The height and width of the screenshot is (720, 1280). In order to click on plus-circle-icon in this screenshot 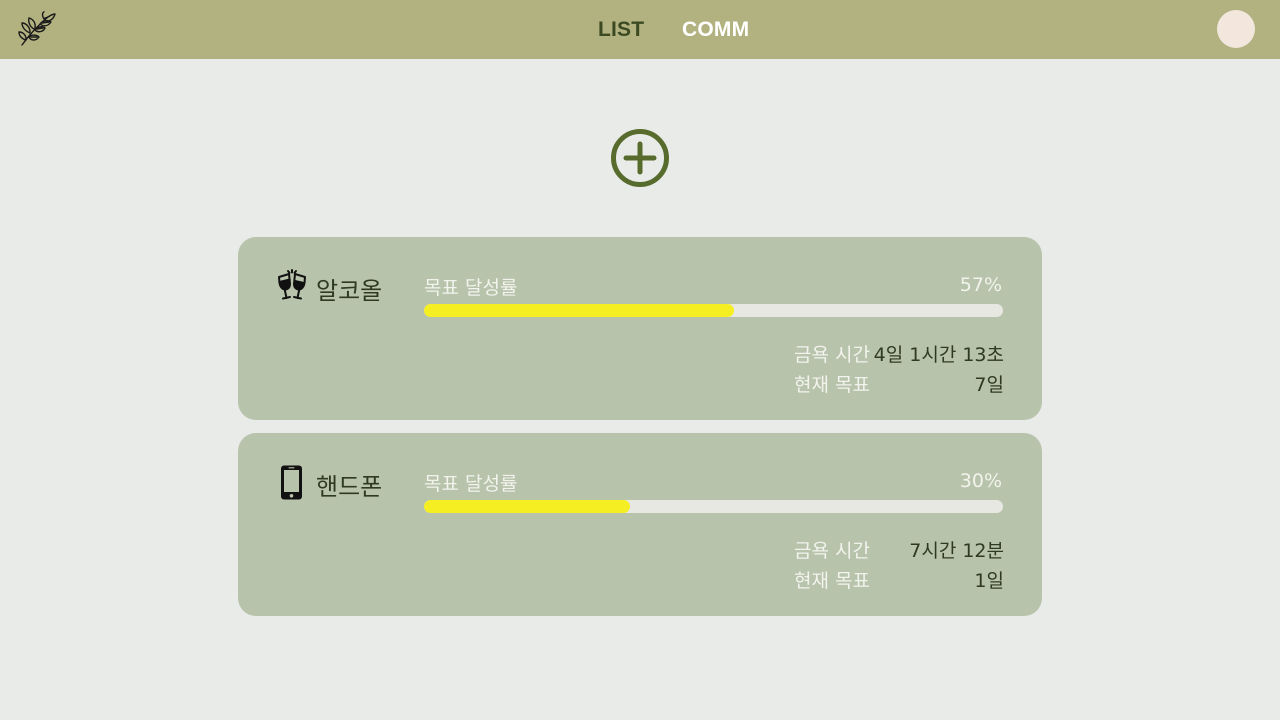, I will do `click(640, 158)`.